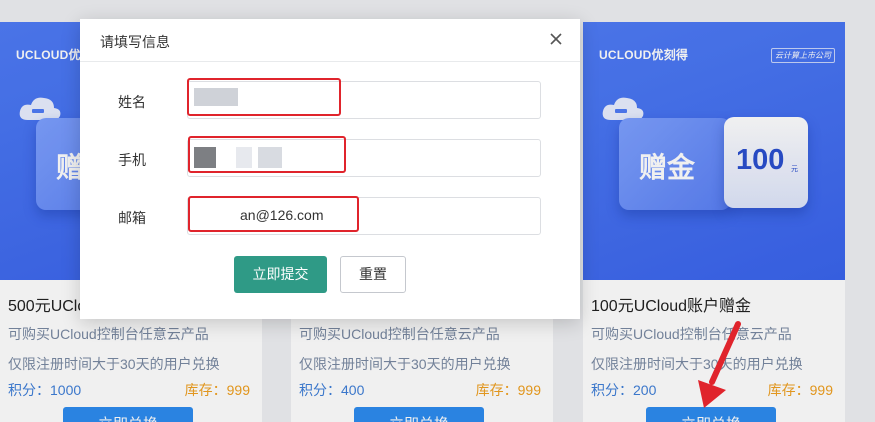 The height and width of the screenshot is (422, 875). Describe the element at coordinates (132, 102) in the screenshot. I see `name-label: 姓名` at that location.